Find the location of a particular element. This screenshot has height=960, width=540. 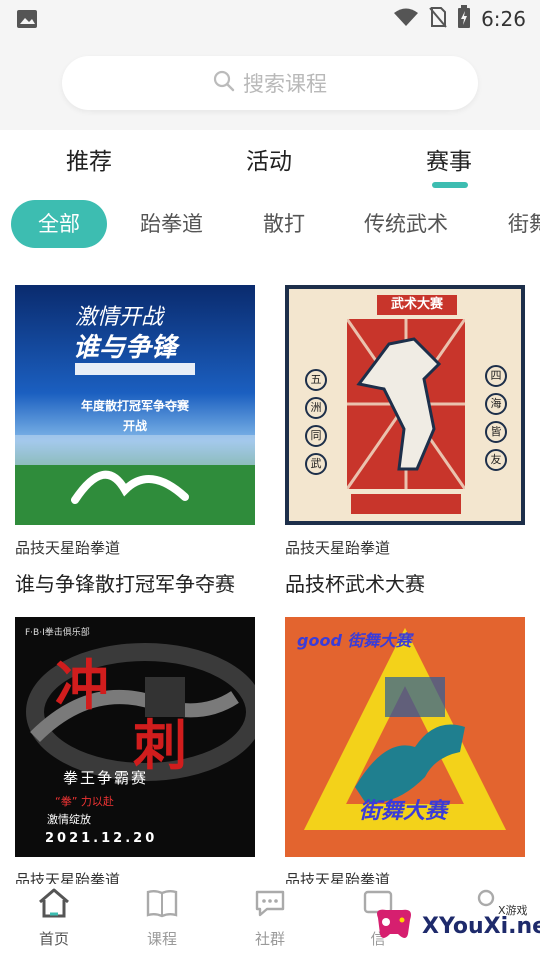

poster-left-column: 五 洲 同 武 is located at coordinates (317, 422).